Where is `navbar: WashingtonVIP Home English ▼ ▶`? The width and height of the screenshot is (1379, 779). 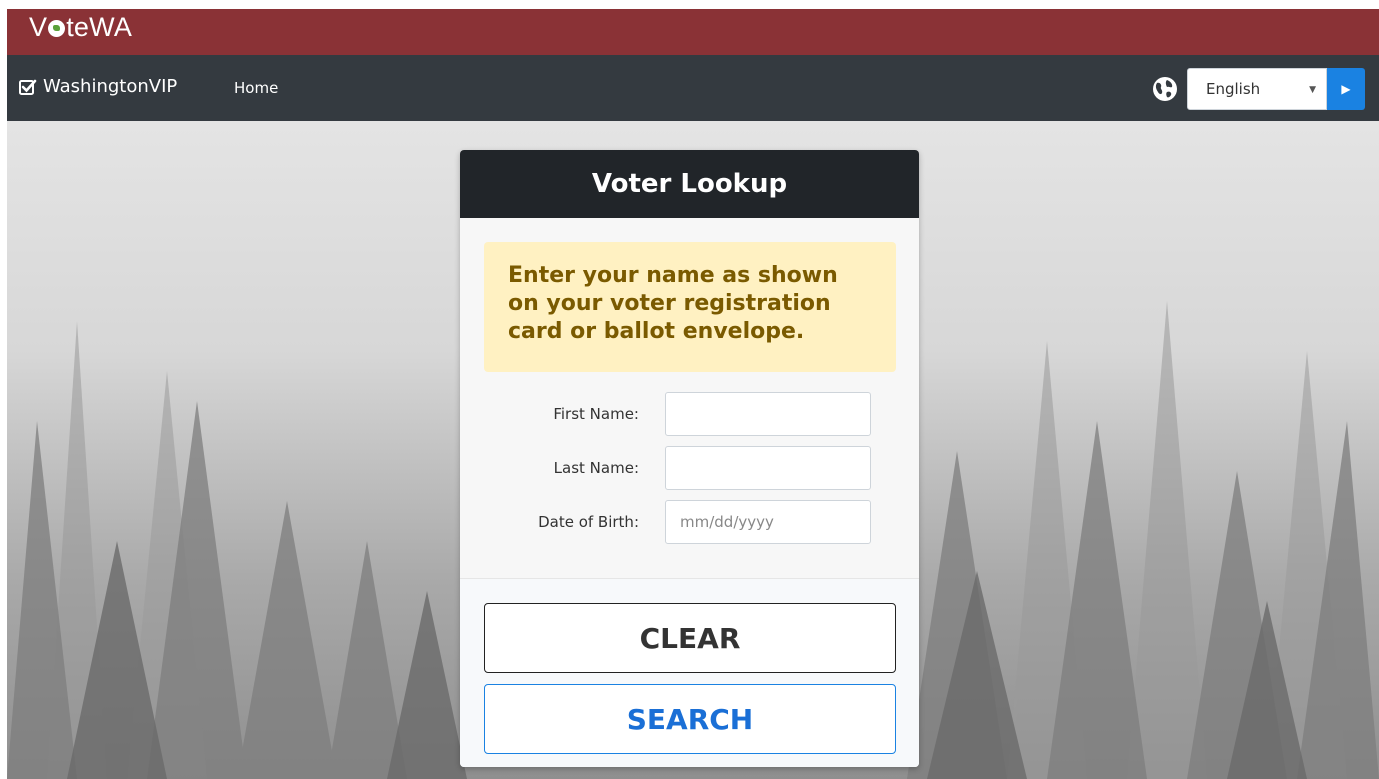 navbar: WashingtonVIP Home English ▼ ▶ is located at coordinates (693, 88).